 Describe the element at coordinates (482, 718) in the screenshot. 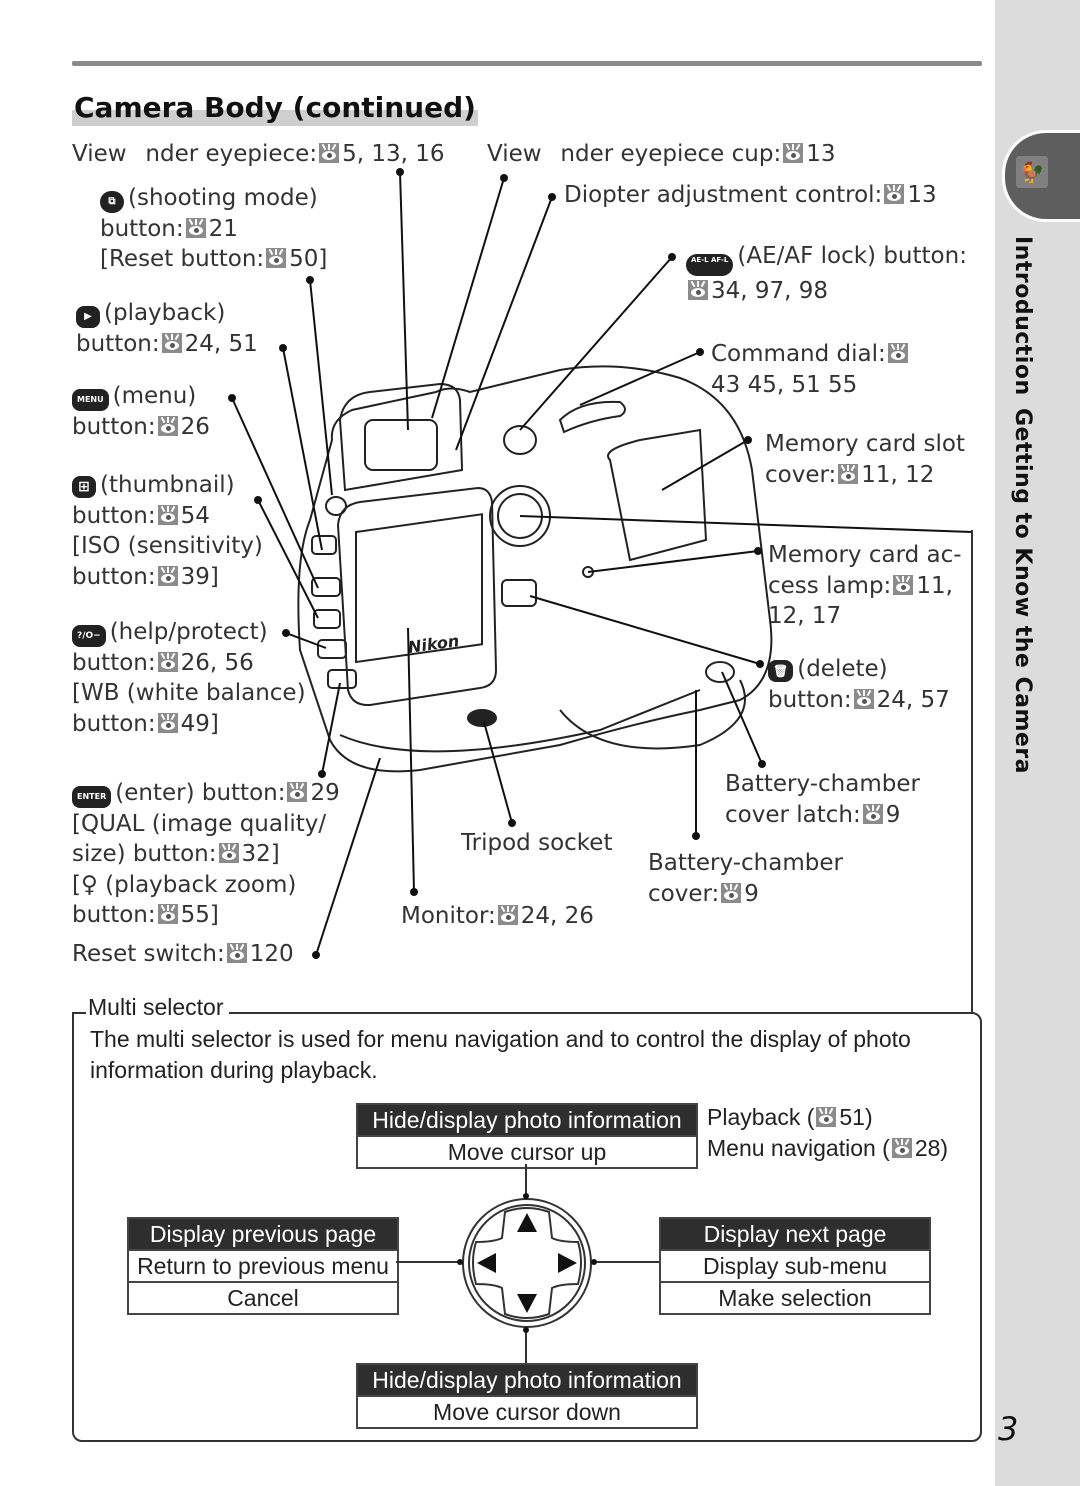

I see `tripod-socket-mark` at that location.